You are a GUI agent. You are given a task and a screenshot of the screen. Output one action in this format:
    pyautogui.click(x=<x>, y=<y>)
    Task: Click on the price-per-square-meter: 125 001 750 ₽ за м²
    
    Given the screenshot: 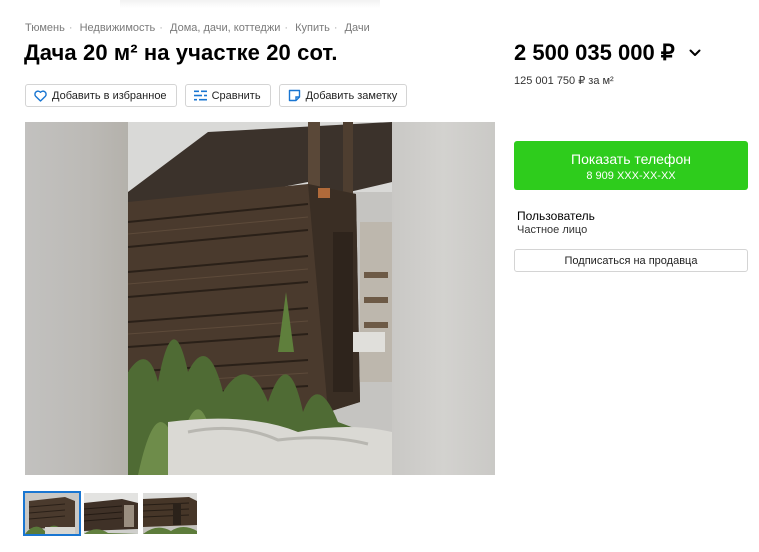 What is the action you would take?
    pyautogui.click(x=564, y=81)
    